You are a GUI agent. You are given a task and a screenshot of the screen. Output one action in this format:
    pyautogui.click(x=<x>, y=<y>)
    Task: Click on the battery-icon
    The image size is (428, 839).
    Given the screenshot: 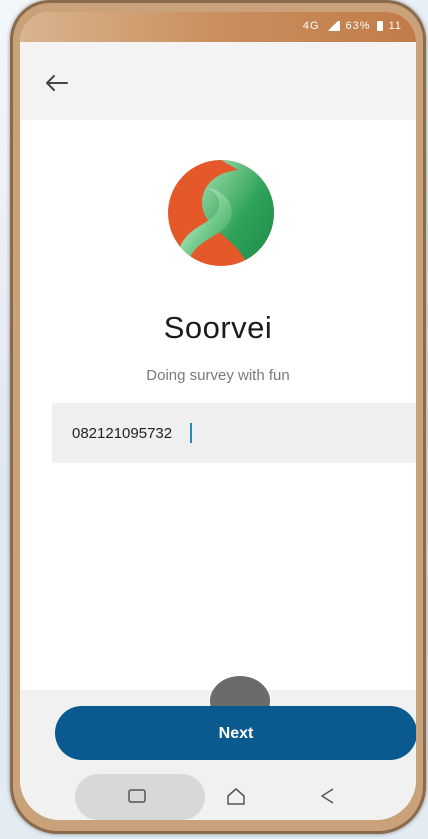 What is the action you would take?
    pyautogui.click(x=379, y=26)
    